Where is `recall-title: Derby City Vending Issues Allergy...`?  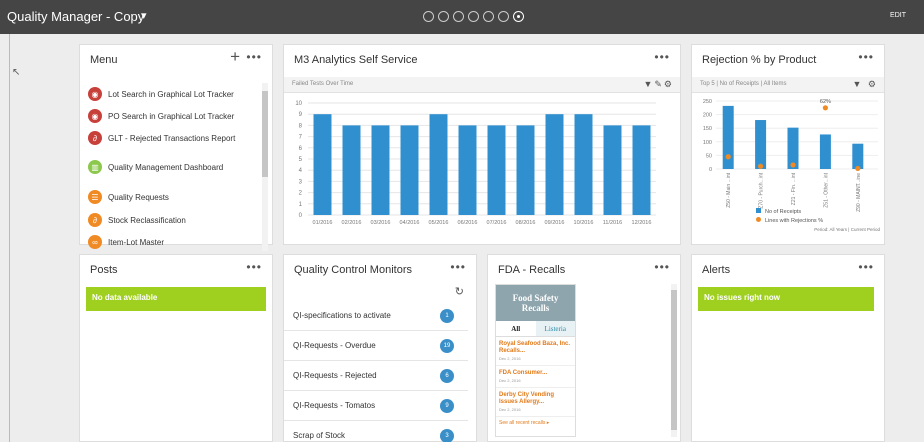 recall-title: Derby City Vending Issues Allergy... is located at coordinates (527, 398).